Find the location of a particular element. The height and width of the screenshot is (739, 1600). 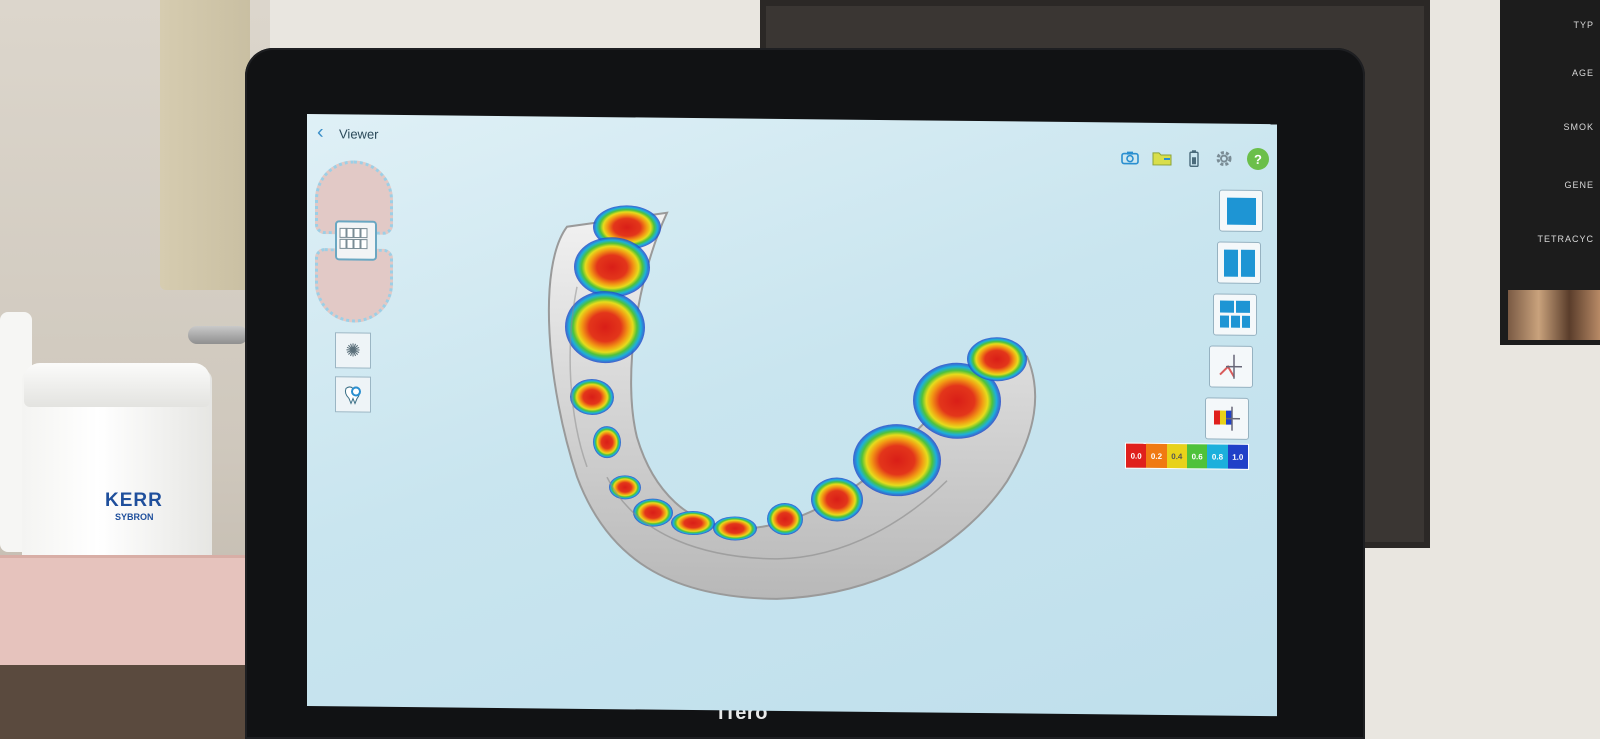

poster-line: TETRACYC is located at coordinates (1565, 239).